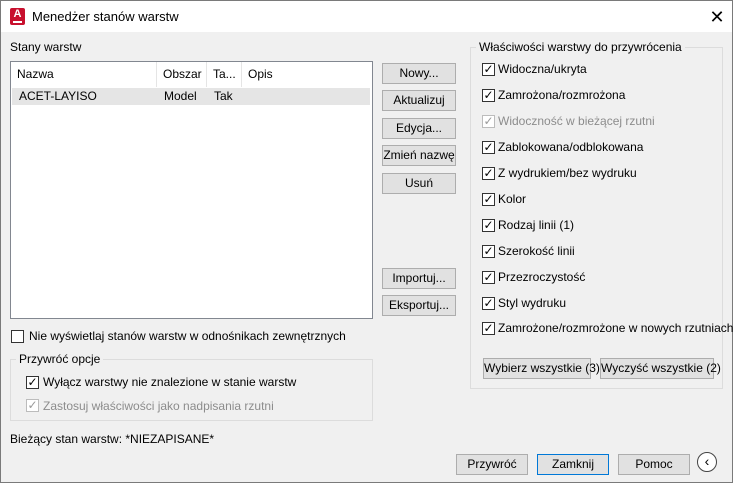 This screenshot has height=483, width=733. What do you see at coordinates (105, 16) in the screenshot?
I see `window-title: Menedżer stanów warstw` at bounding box center [105, 16].